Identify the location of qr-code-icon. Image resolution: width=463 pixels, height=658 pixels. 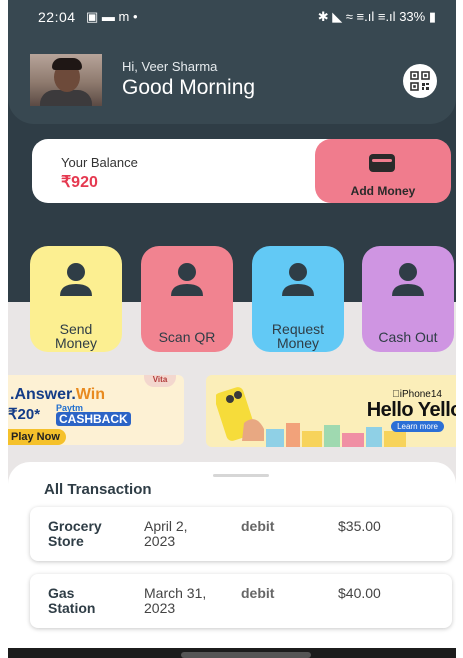
(420, 81).